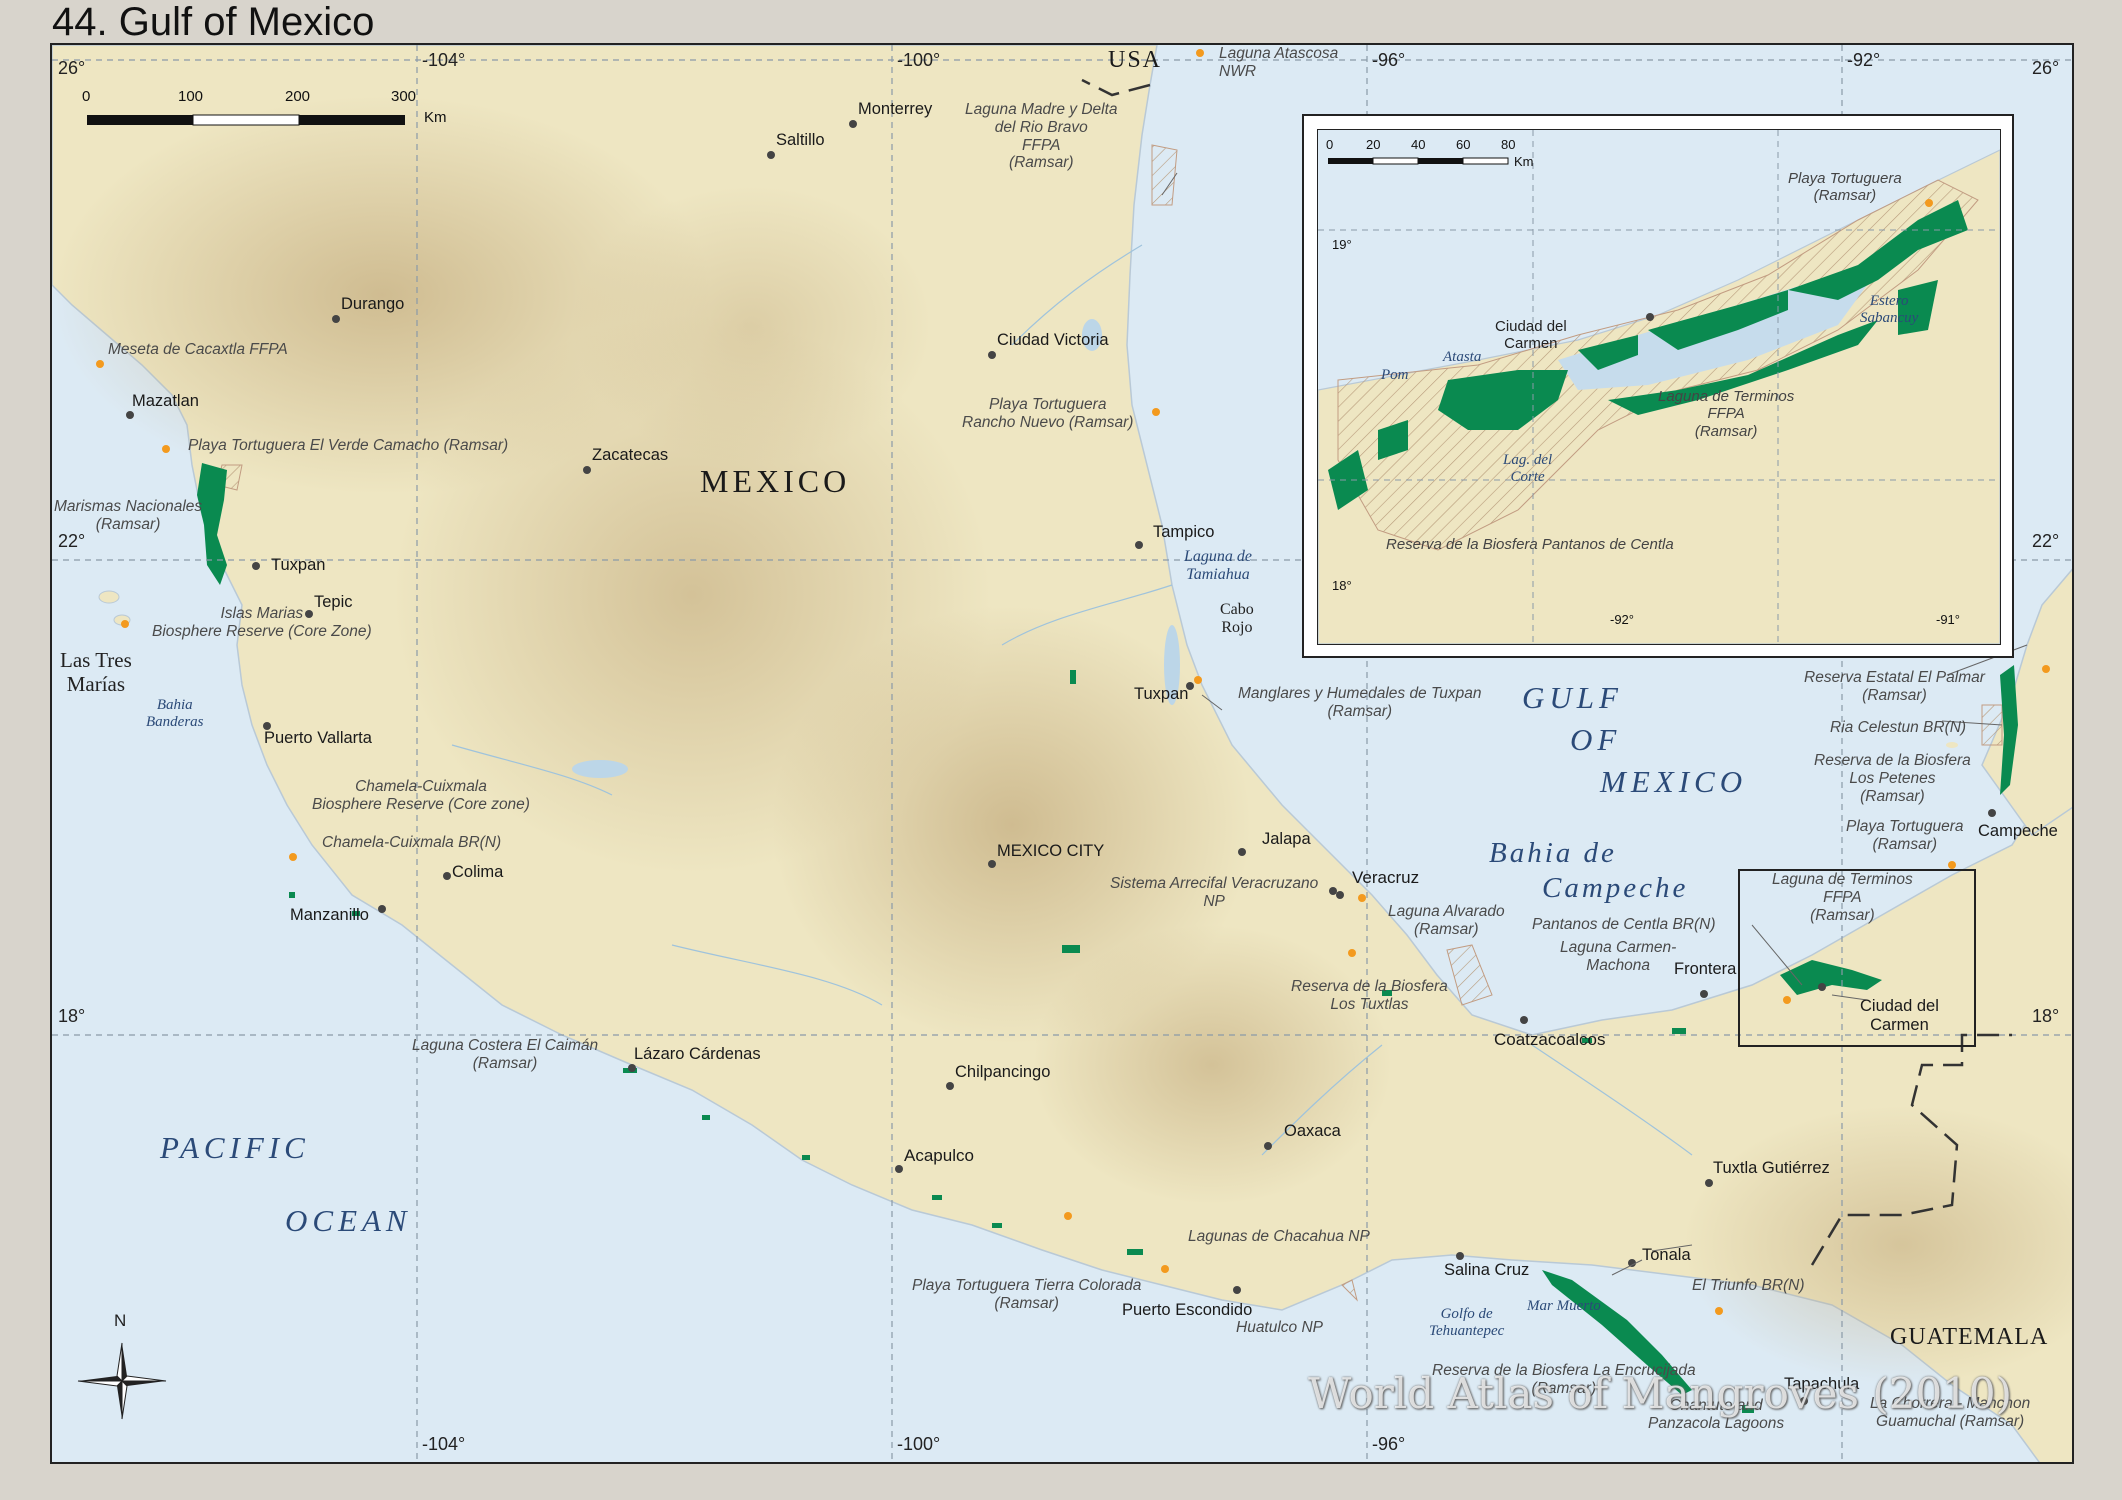  I want to click on gulf-label: Golfo de Tehuantepec, so click(1467, 1323).